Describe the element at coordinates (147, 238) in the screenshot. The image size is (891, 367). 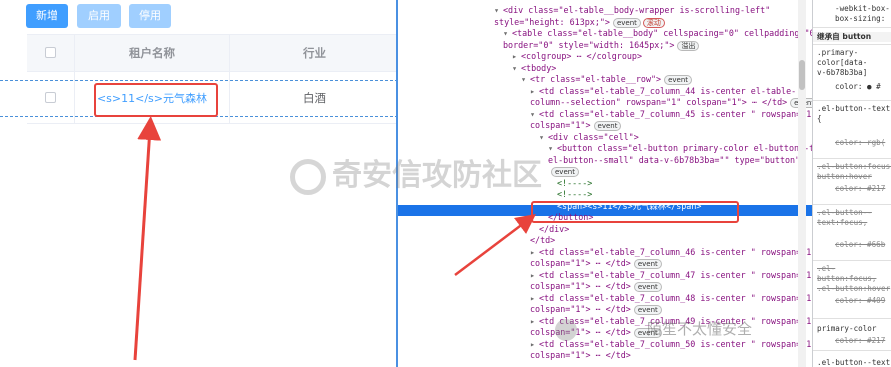
I see `arrow-to-cell-icon` at that location.